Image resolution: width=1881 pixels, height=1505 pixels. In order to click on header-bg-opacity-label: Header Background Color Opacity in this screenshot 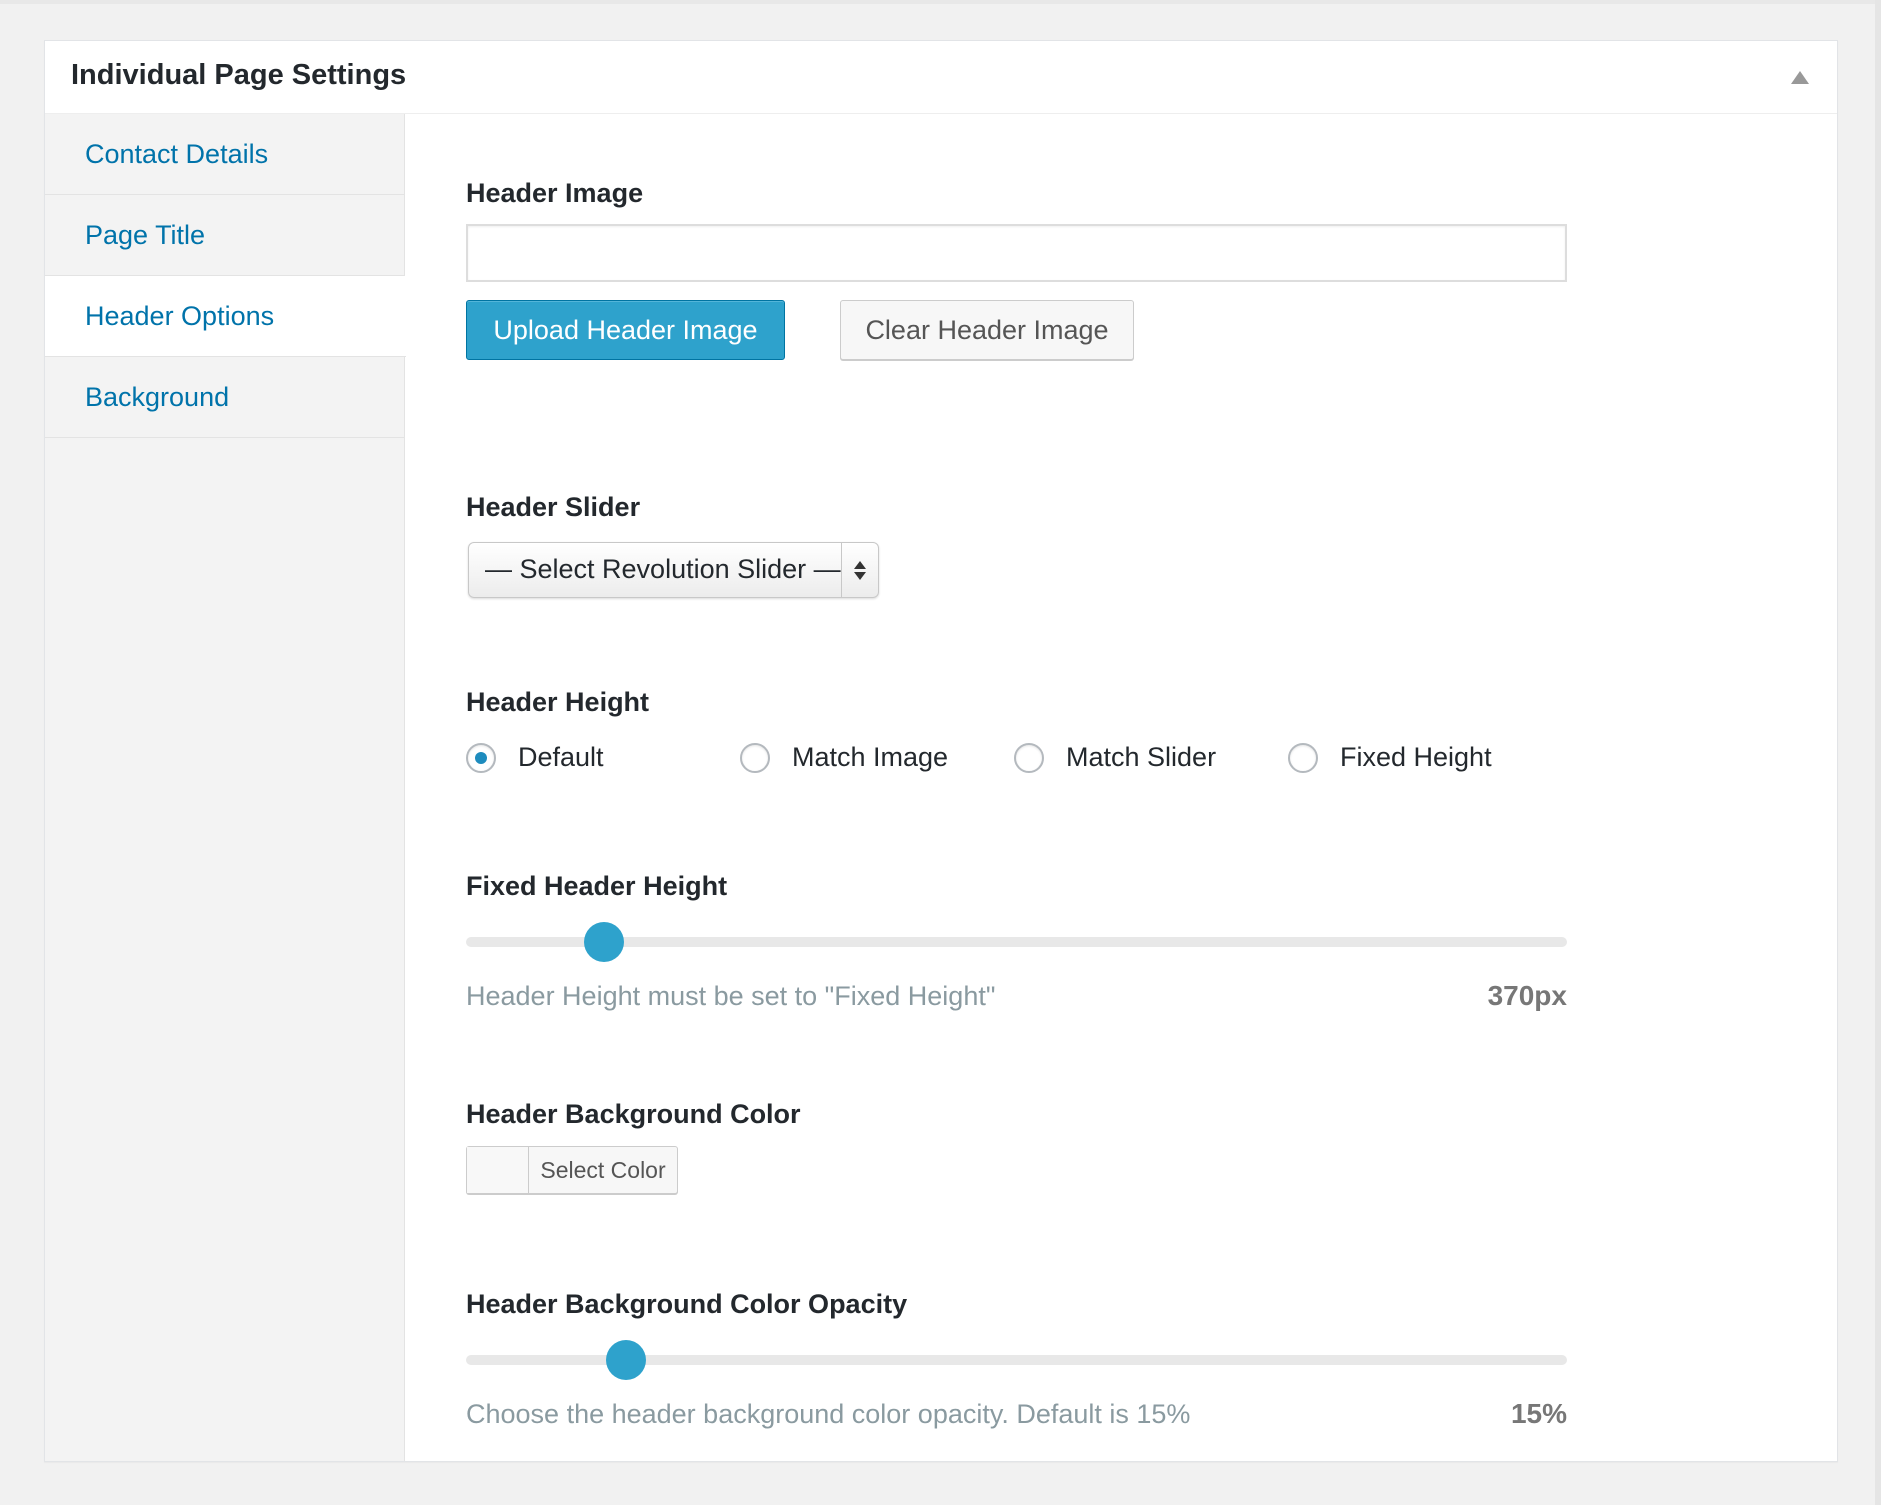, I will do `click(687, 1304)`.